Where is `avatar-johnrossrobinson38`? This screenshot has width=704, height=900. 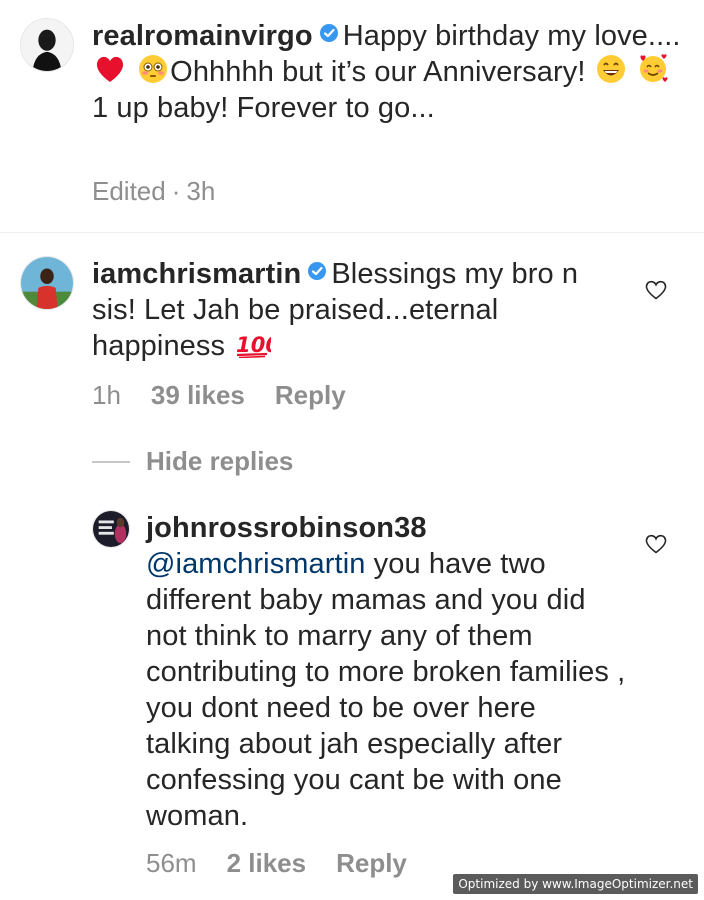 avatar-johnrossrobinson38 is located at coordinates (111, 529).